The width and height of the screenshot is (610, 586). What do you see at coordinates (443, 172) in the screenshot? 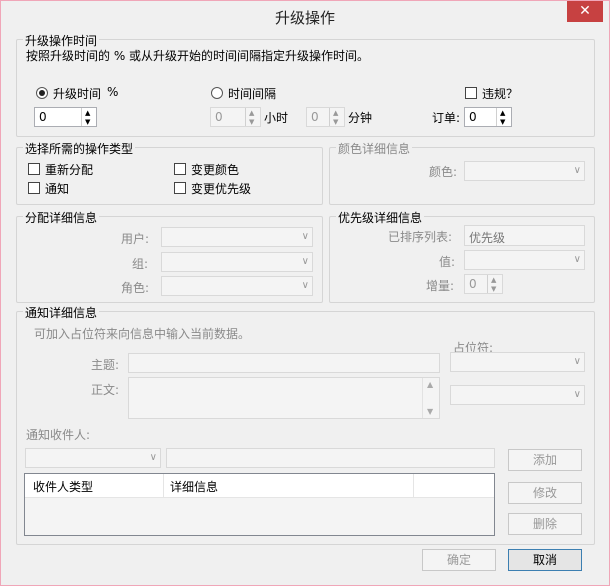
I see `color-label: 颜色:` at bounding box center [443, 172].